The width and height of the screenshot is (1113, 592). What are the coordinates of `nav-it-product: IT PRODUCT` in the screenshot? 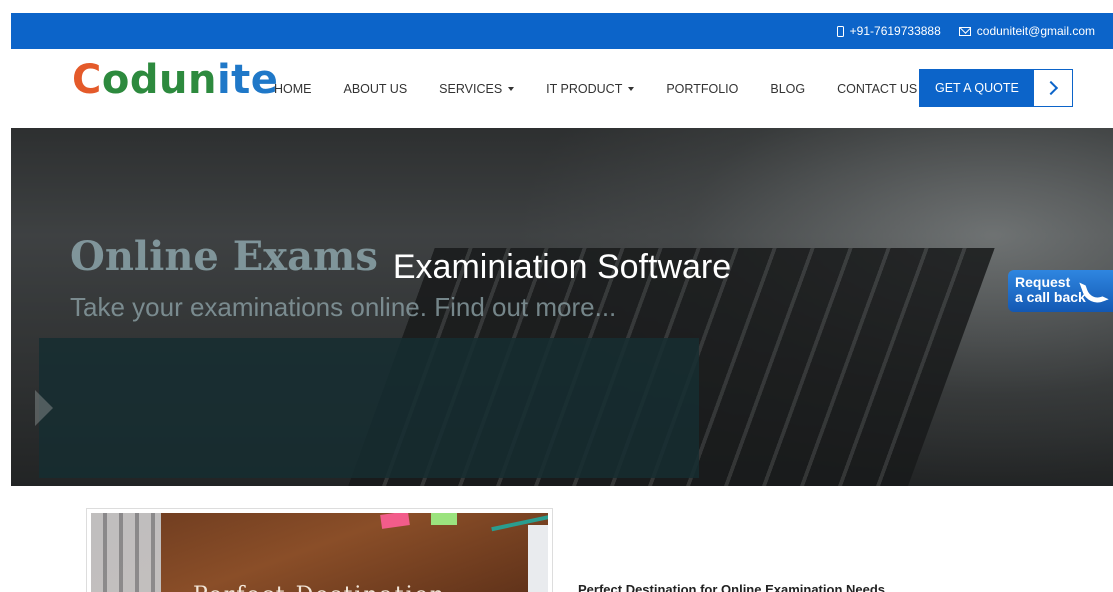 It's located at (590, 88).